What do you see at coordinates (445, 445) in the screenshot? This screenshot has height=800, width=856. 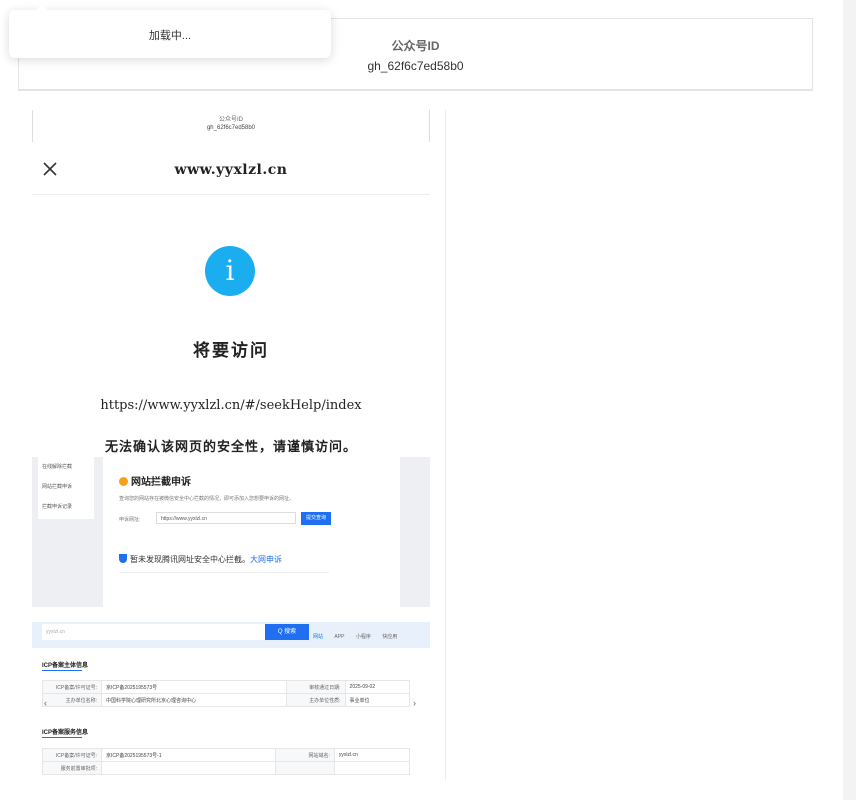 I see `screenshot-right-border` at bounding box center [445, 445].